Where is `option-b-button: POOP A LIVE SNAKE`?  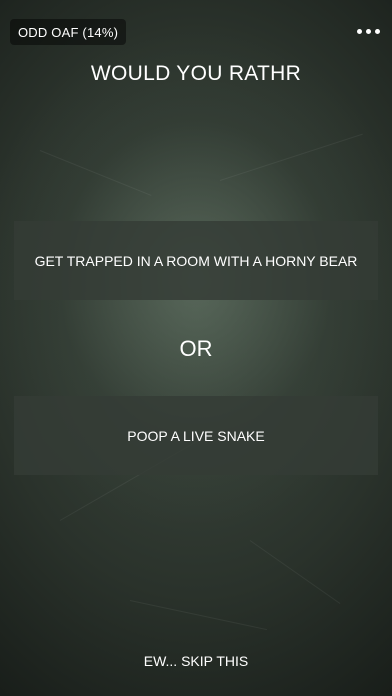
option-b-button: POOP A LIVE SNAKE is located at coordinates (196, 435).